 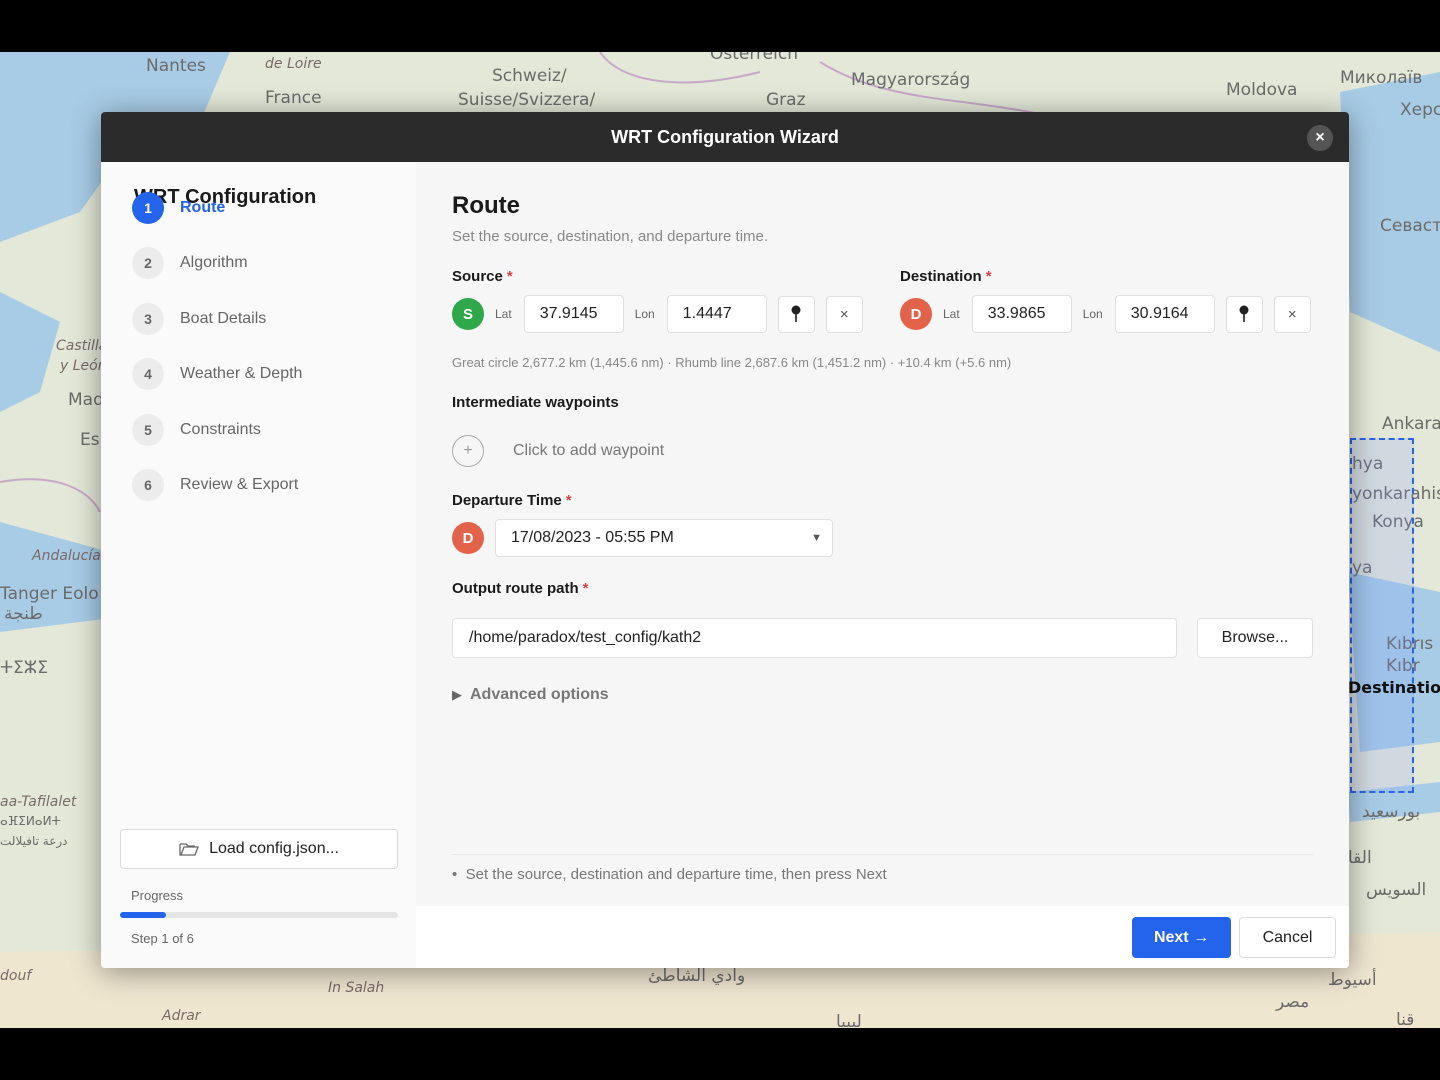 I want to click on map-label: ⵜⵉⵣⵉ, so click(x=24, y=668).